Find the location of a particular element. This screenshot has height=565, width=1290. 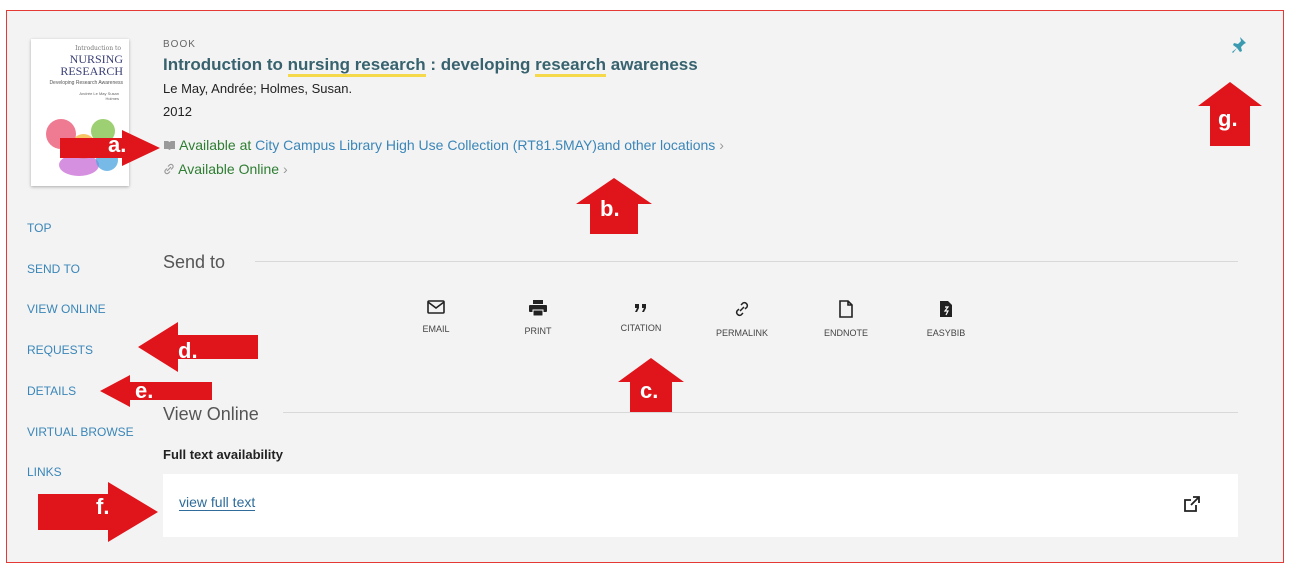

annotation-label-a: a. is located at coordinates (117, 144).